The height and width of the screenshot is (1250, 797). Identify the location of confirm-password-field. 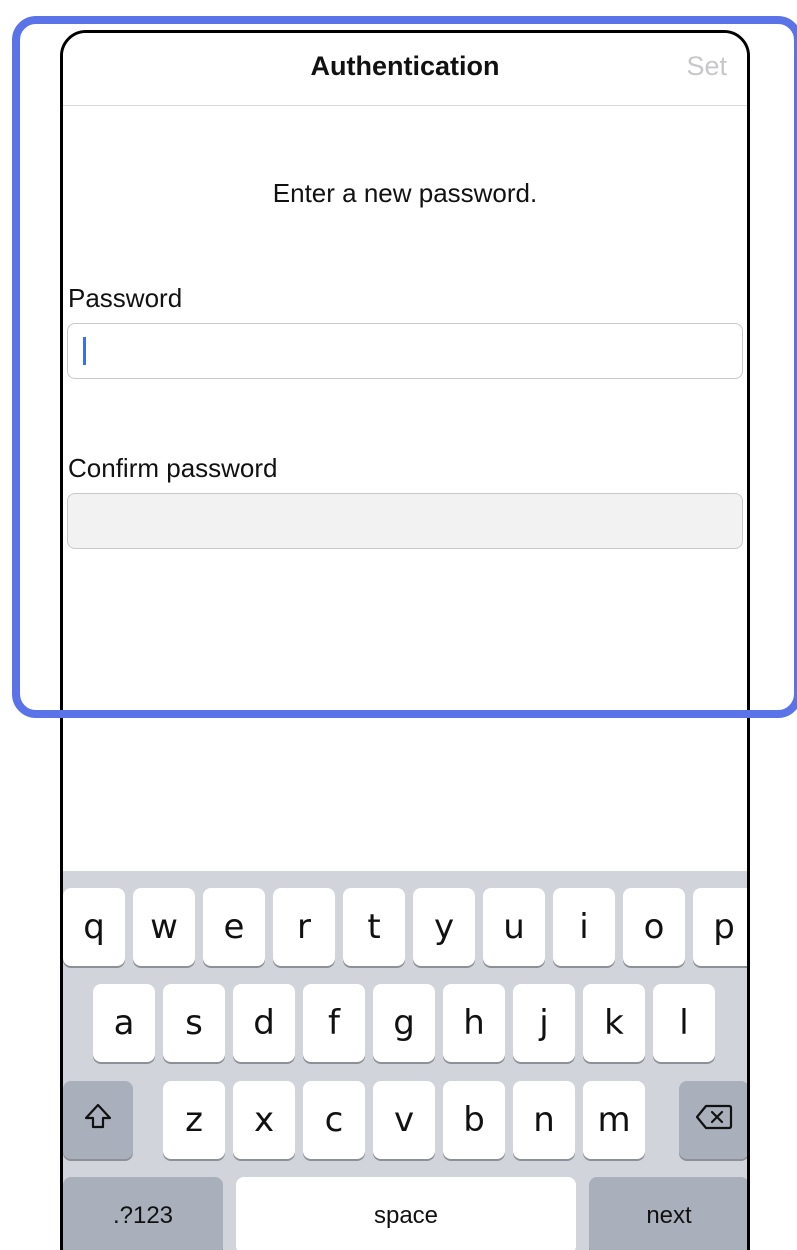
(405, 521).